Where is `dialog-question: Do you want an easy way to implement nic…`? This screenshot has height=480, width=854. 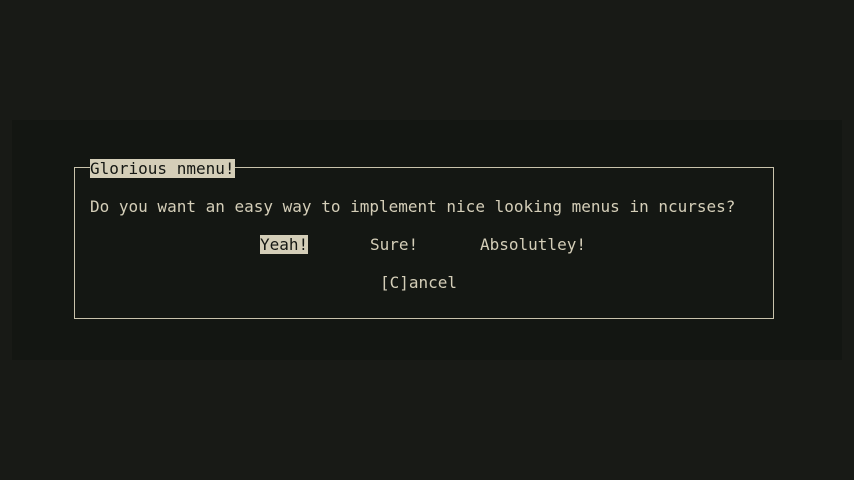
dialog-question: Do you want an easy way to implement nic… is located at coordinates (413, 206).